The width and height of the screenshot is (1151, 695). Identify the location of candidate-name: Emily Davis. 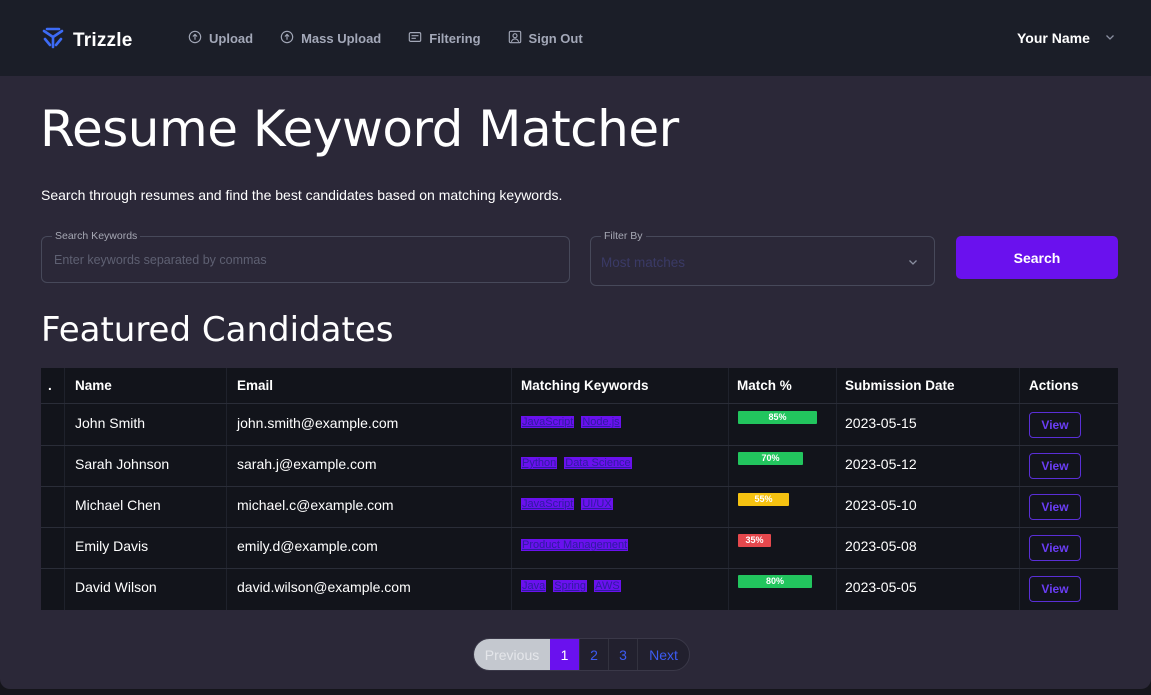
(112, 546).